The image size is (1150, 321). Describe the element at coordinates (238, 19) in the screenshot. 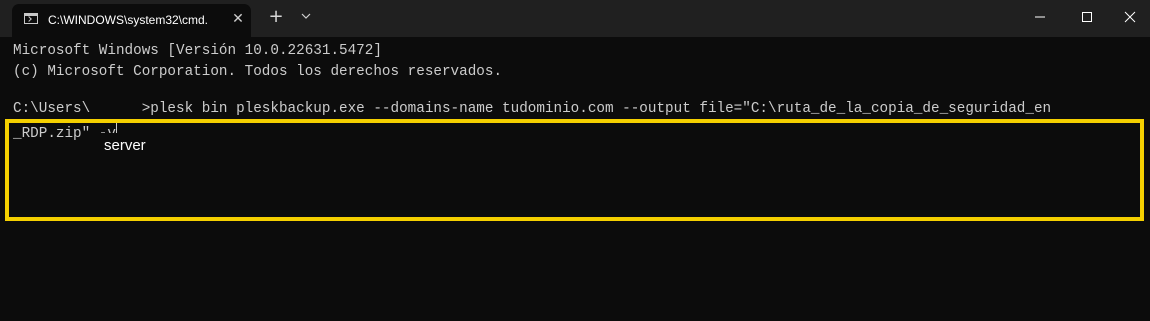

I see `tab-close-icon: ✕` at that location.